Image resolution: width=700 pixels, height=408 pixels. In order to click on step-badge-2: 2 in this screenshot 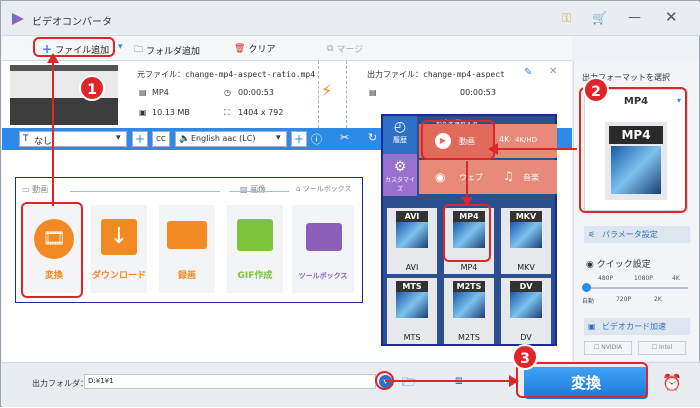, I will do `click(596, 90)`.